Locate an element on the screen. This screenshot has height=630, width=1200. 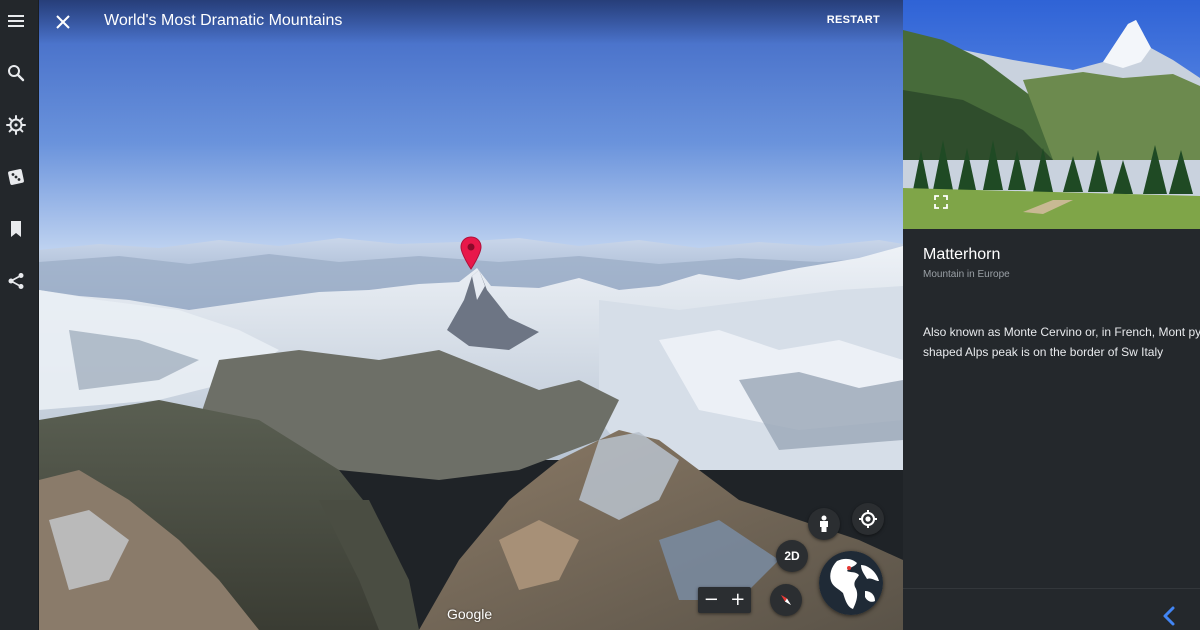
globe-icon is located at coordinates (851, 583).